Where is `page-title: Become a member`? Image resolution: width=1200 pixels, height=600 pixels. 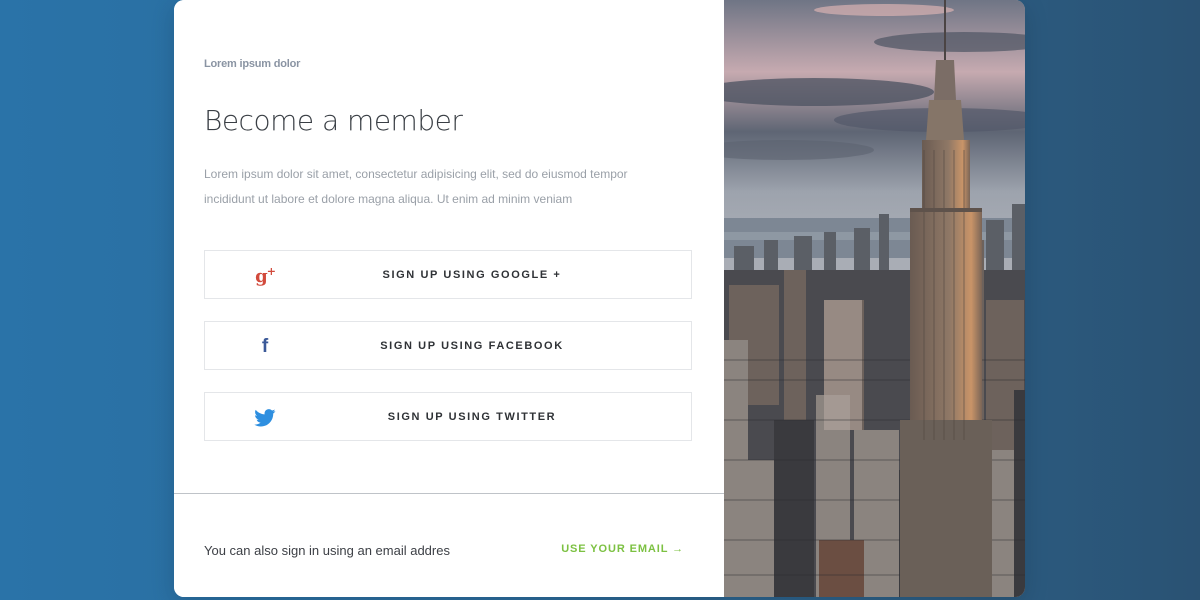 page-title: Become a member is located at coordinates (333, 120).